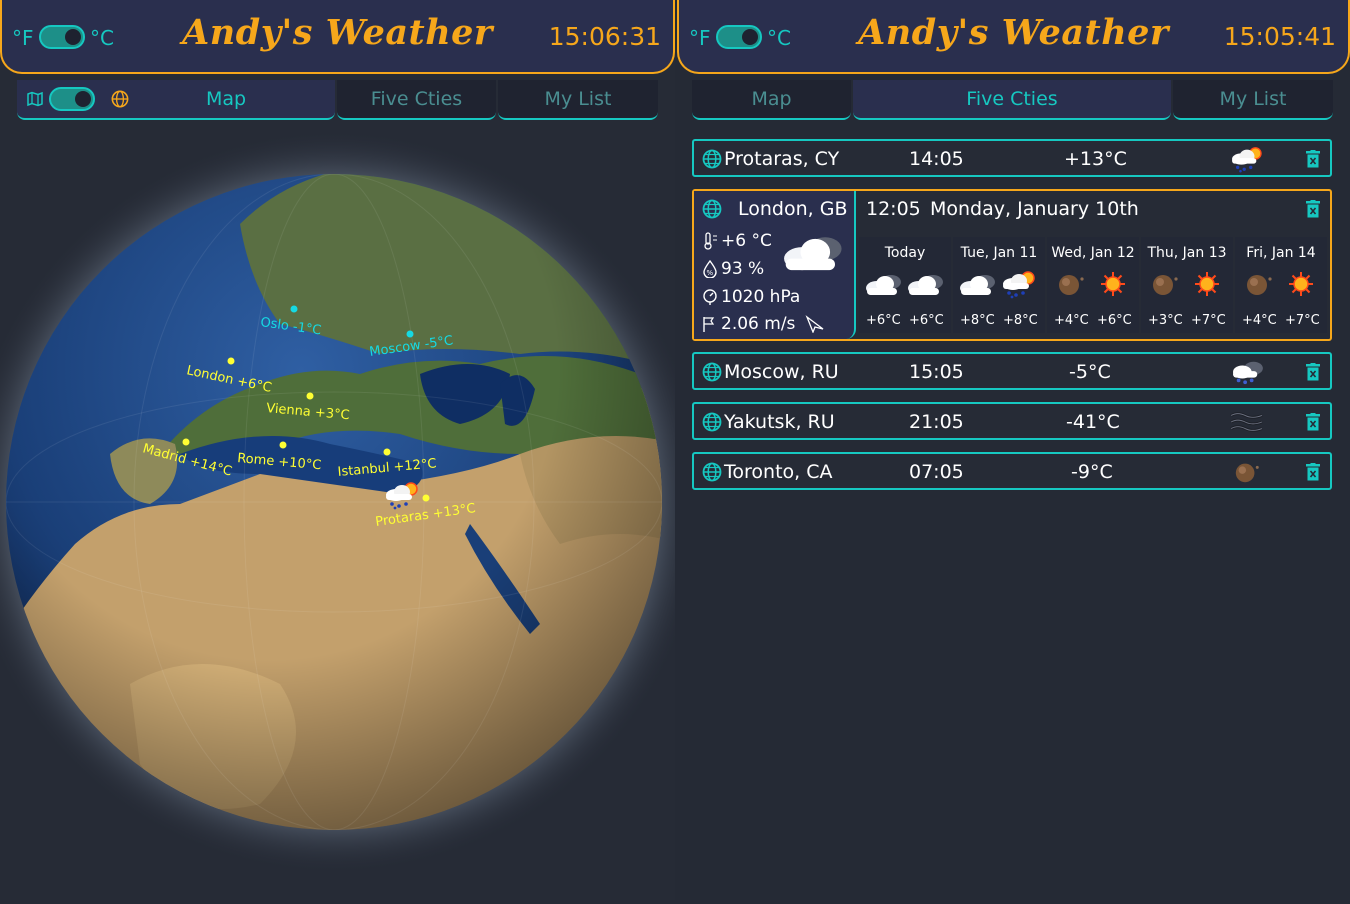  I want to click on city-temp: +13°C, so click(1095, 159).